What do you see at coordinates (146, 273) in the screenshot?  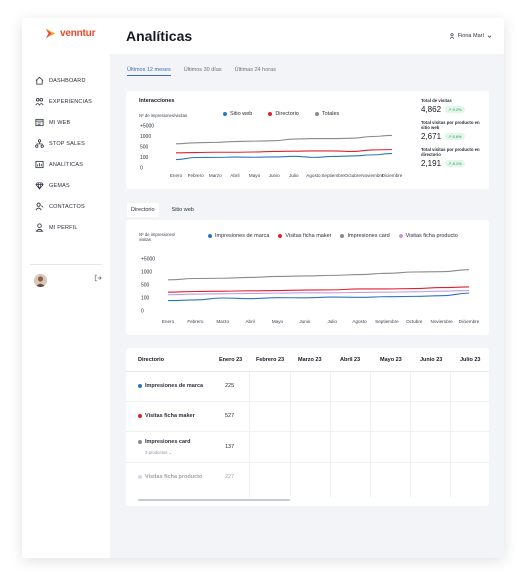 I see `y-tick-label: 1000` at bounding box center [146, 273].